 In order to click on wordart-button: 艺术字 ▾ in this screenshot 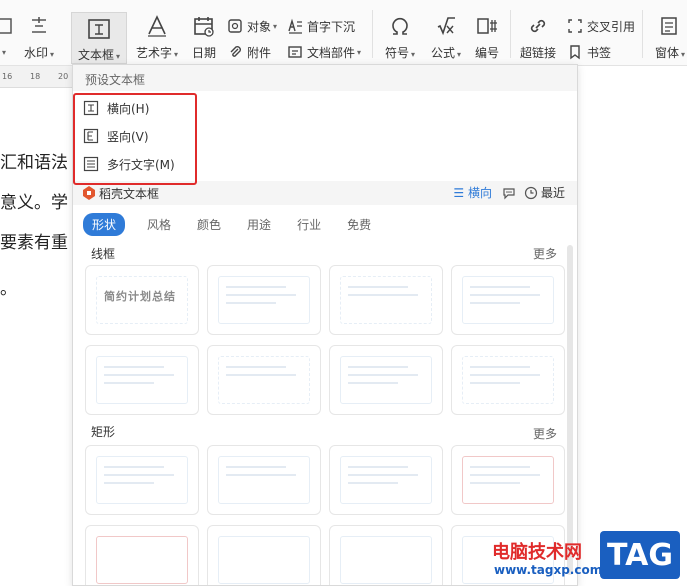, I will do `click(157, 30)`.